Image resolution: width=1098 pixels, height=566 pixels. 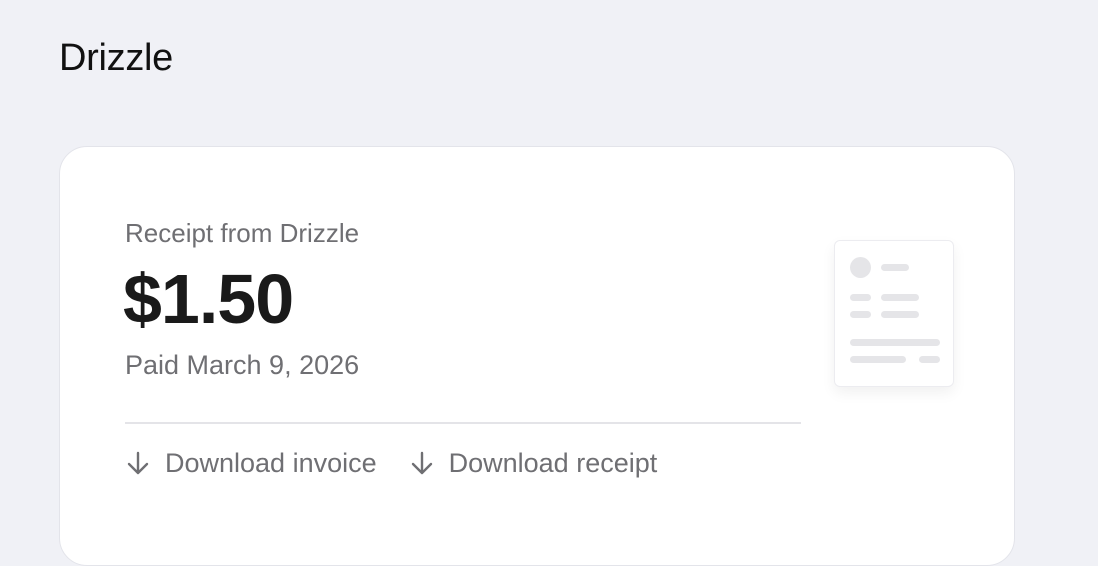 I want to click on receipt-subtitle: Receipt from Drizzle, so click(x=242, y=233).